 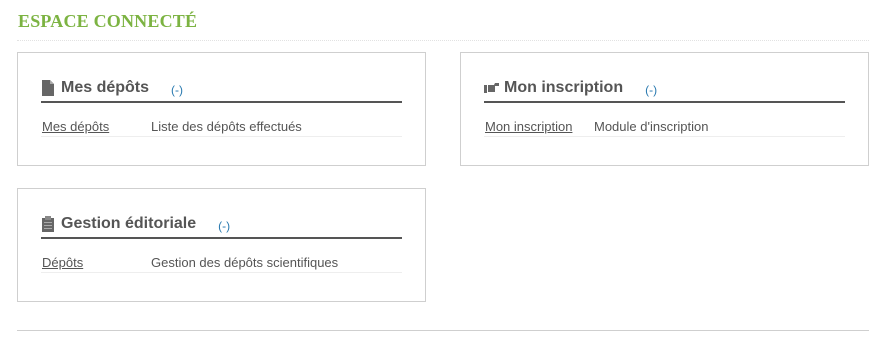 I want to click on page-title: ESPACE CONNECTÉ, so click(x=108, y=21).